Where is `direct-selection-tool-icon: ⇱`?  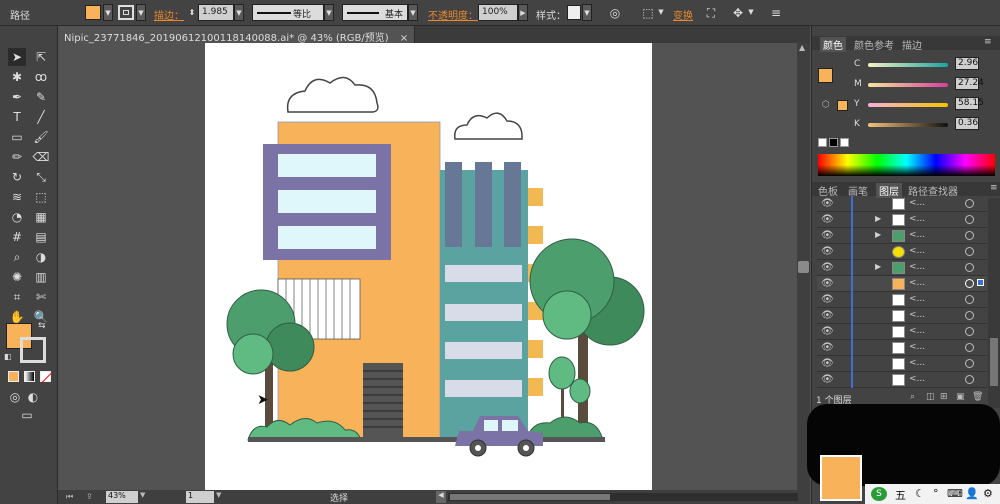
direct-selection-tool-icon: ⇱ is located at coordinates (41, 57).